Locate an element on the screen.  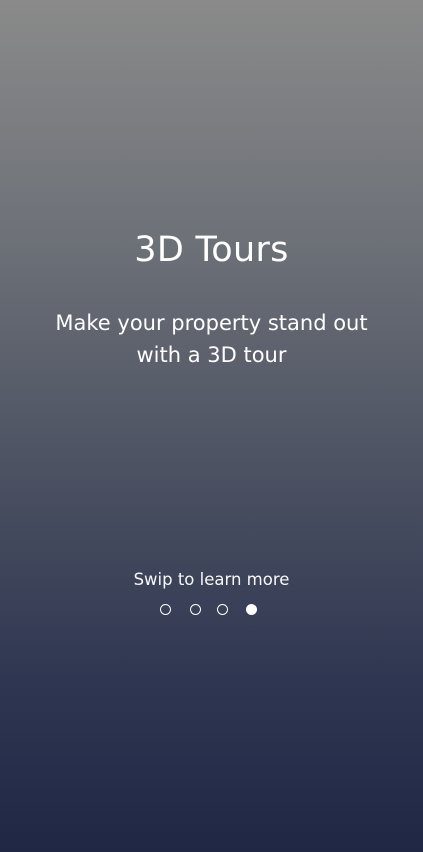
page-indicator is located at coordinates (215, 611).